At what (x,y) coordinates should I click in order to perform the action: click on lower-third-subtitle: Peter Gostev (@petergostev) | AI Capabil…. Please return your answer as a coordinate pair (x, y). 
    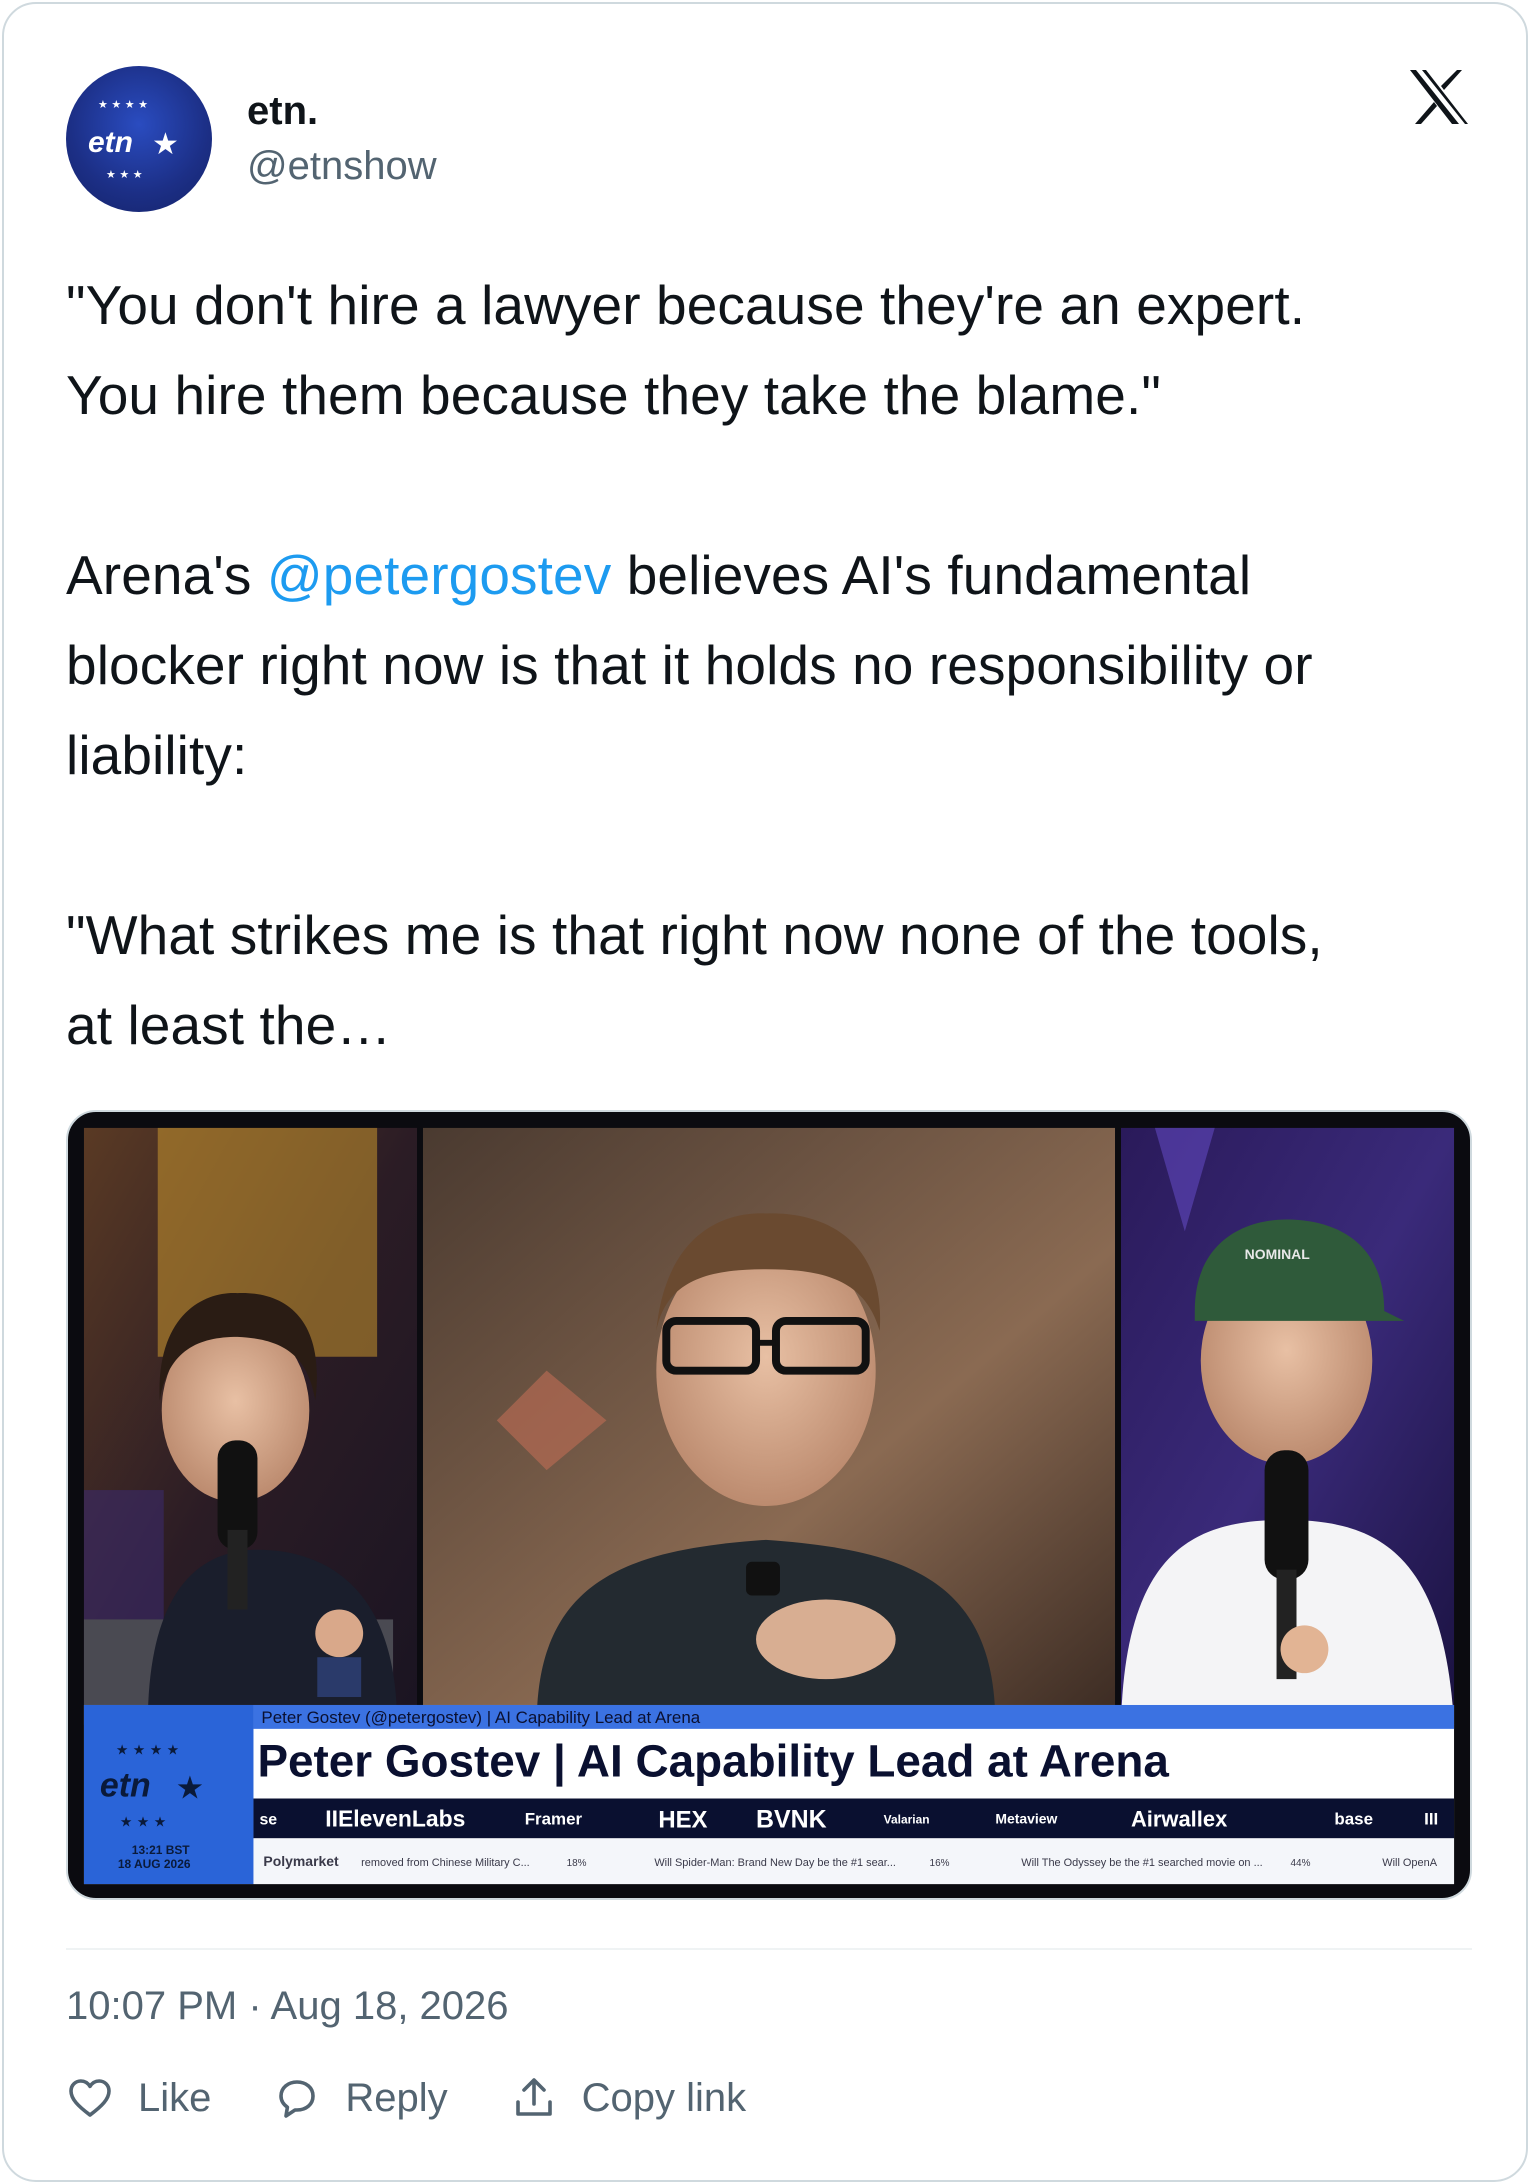
    Looking at the image, I should click on (480, 1717).